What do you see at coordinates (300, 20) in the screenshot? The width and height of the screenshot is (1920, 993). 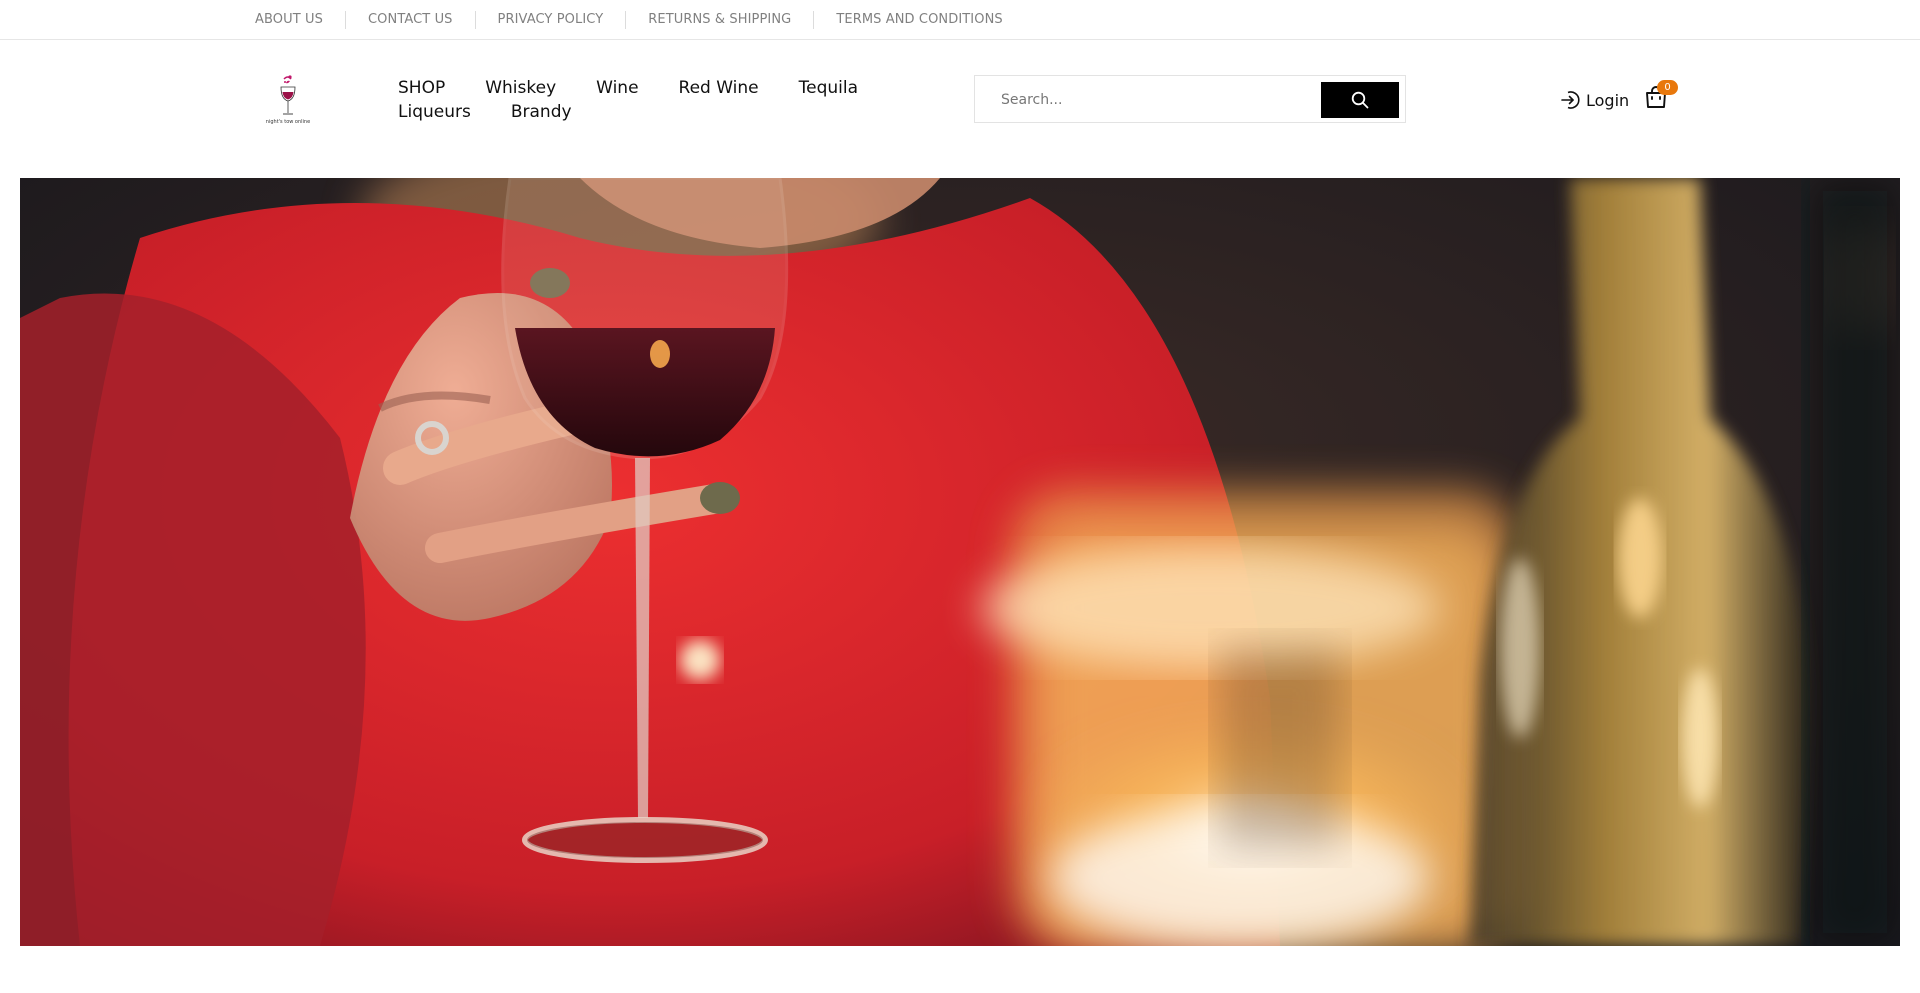 I see `about-us-link: ABOUT US` at bounding box center [300, 20].